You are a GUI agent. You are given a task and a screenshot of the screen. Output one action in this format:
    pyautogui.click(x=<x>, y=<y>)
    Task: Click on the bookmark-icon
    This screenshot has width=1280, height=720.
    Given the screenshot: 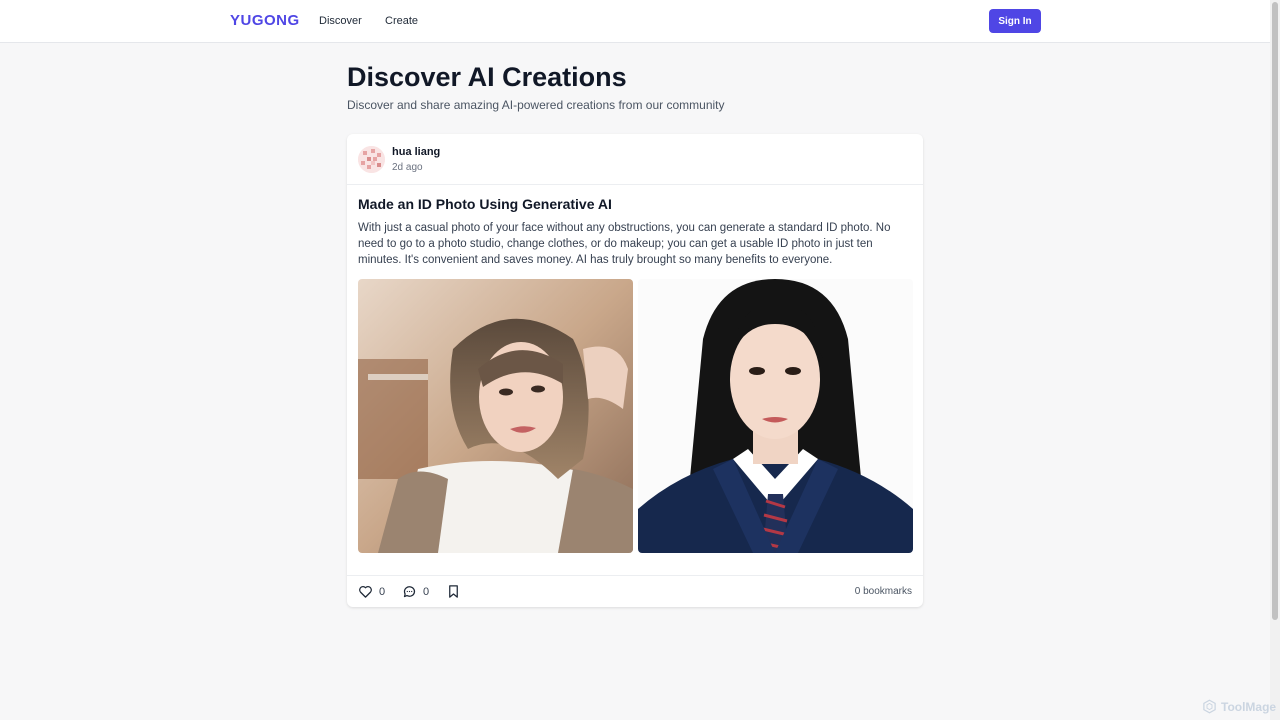 What is the action you would take?
    pyautogui.click(x=453, y=591)
    